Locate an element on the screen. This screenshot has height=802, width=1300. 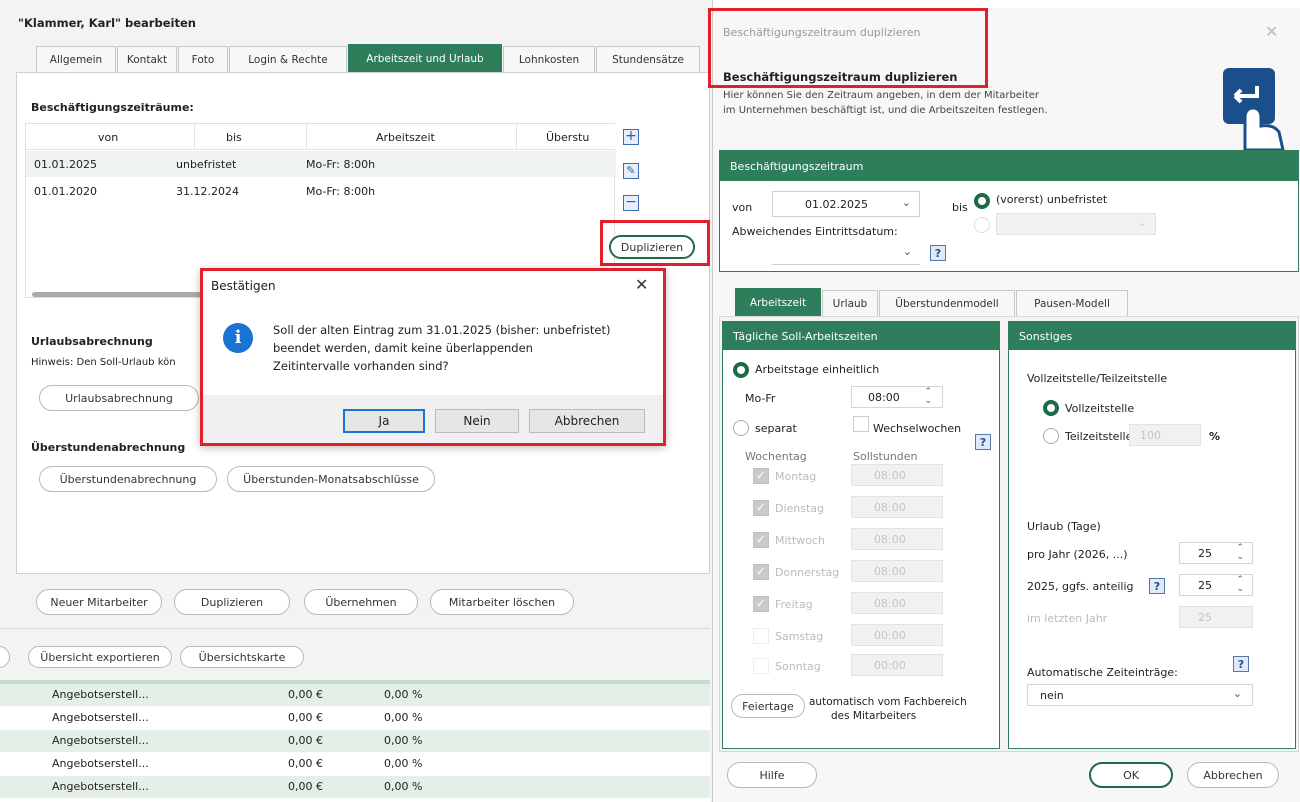
unbefristet-radio is located at coordinates (982, 201).